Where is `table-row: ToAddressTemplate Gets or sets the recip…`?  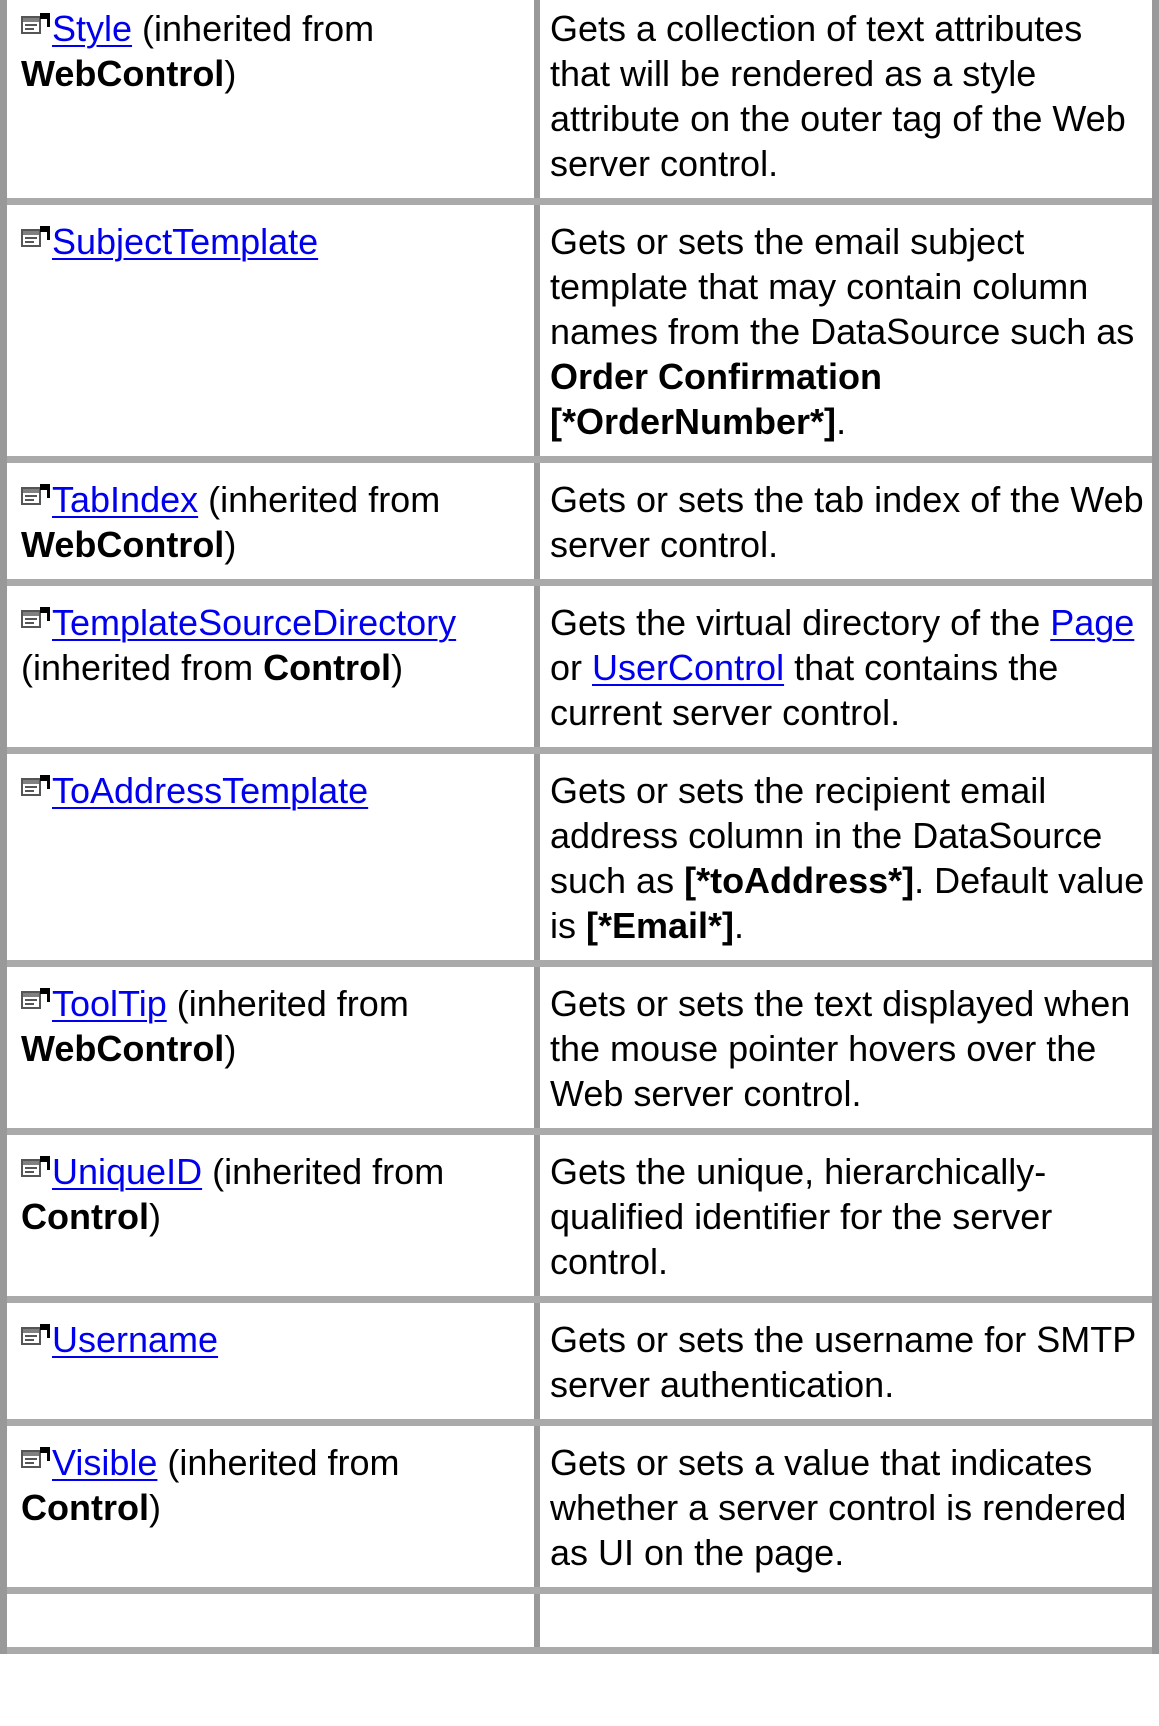
table-row: ToAddressTemplate Gets or sets the recip… is located at coordinates (579, 858).